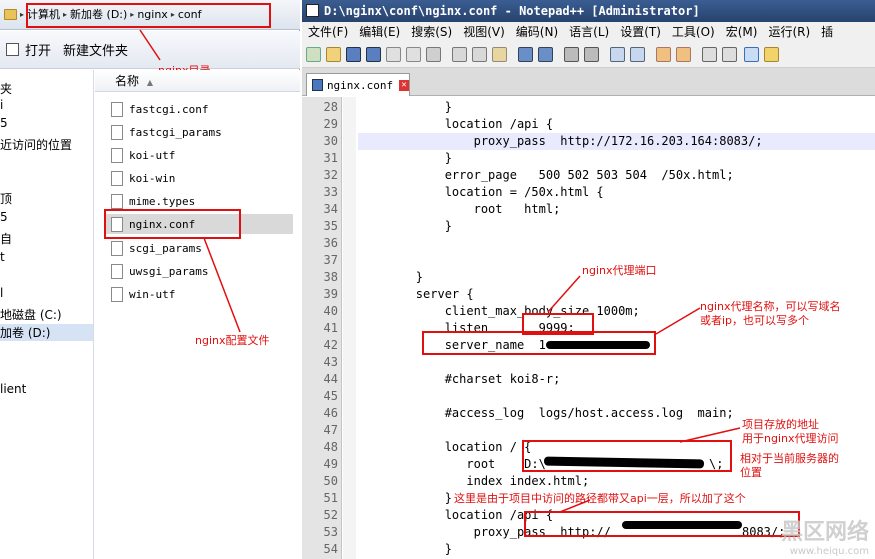  I want to click on arrow-api, so click(575, 506).